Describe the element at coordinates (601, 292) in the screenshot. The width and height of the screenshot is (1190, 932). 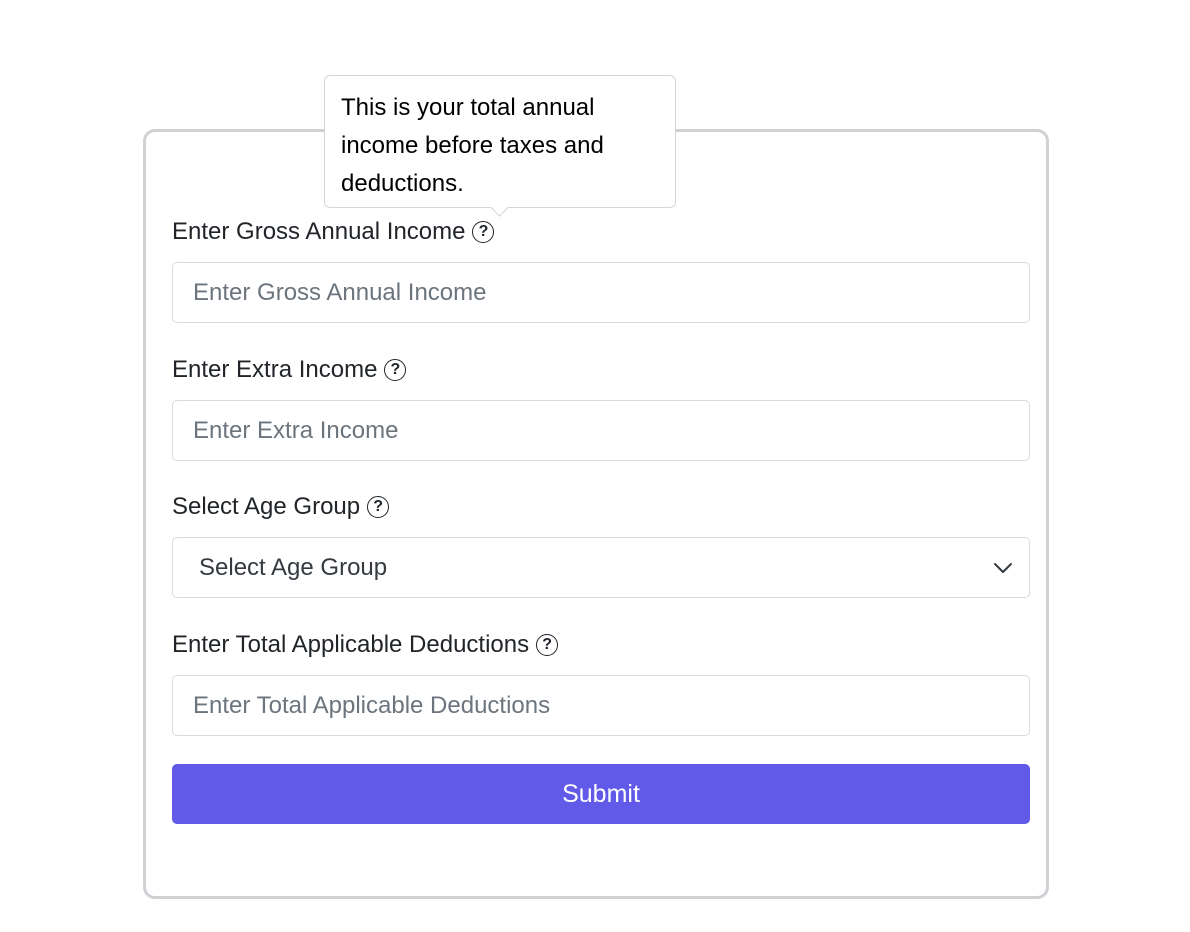
I see `gross-income-input` at that location.